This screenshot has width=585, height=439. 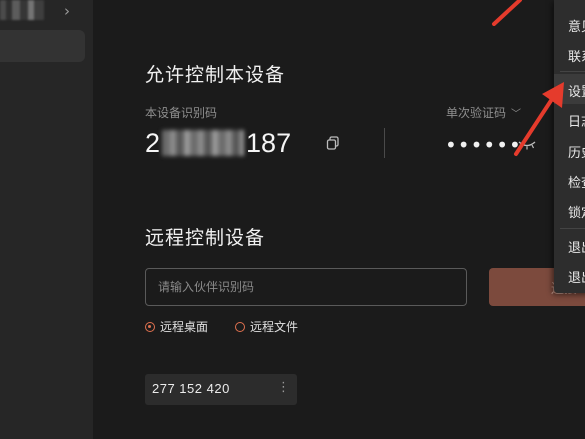 I want to click on device-id-redacted, so click(x=203, y=143).